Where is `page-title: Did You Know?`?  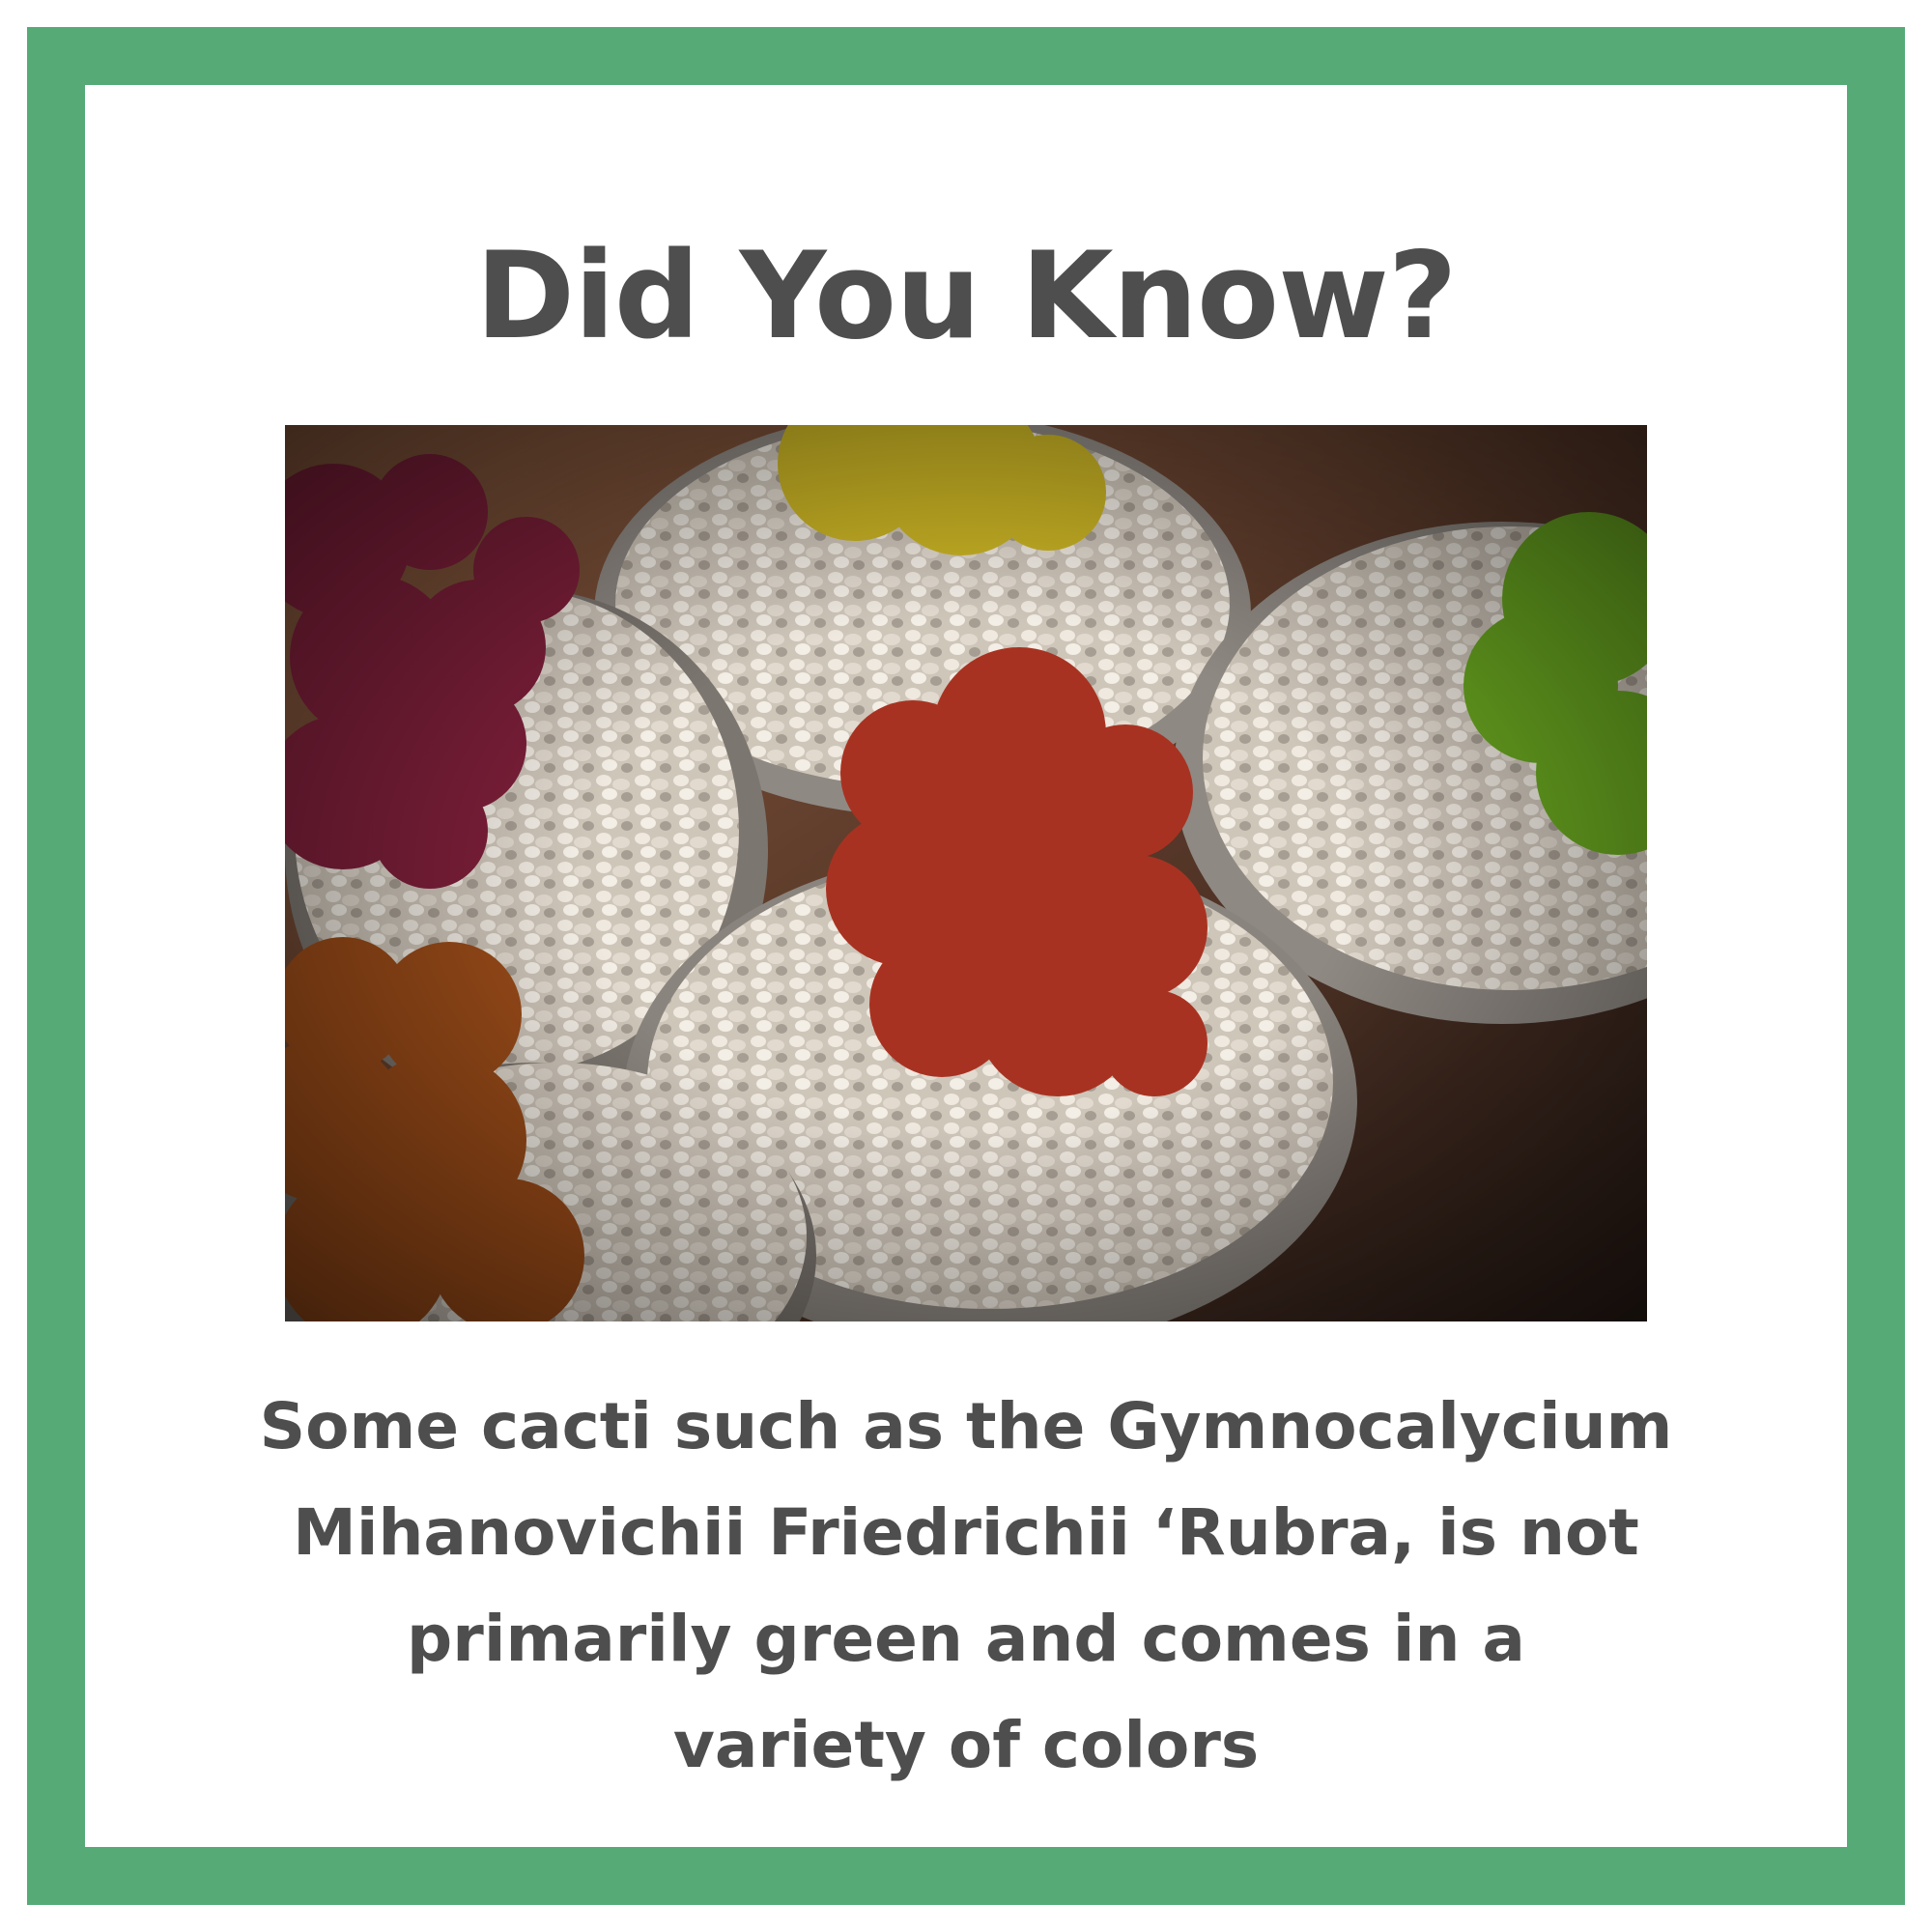
page-title: Did You Know? is located at coordinates (966, 296).